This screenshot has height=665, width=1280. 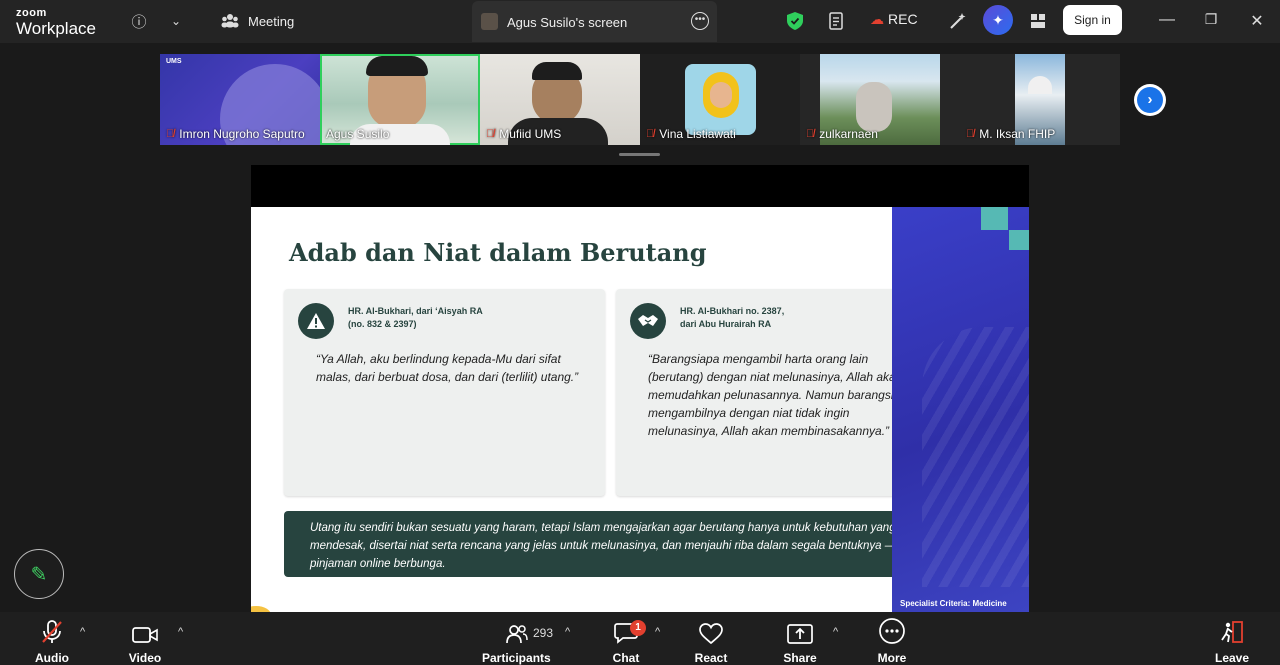 I want to click on annotate-button: ✎, so click(x=39, y=574).